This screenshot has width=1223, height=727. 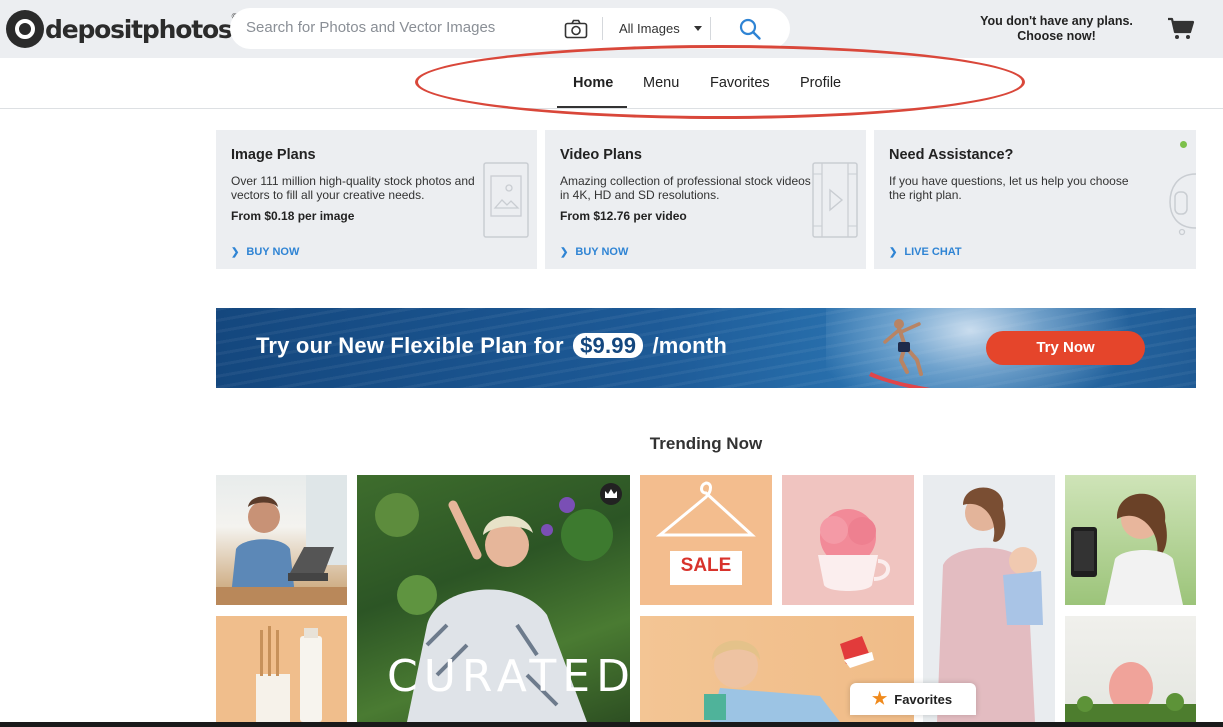 I want to click on photo-curated-collection: CURATED, so click(x=493, y=598).